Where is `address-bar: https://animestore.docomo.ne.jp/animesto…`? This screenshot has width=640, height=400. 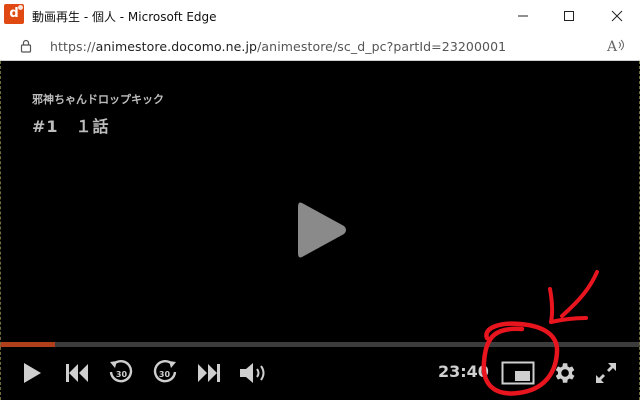
address-bar: https://animestore.docomo.ne.jp/animesto… is located at coordinates (320, 46).